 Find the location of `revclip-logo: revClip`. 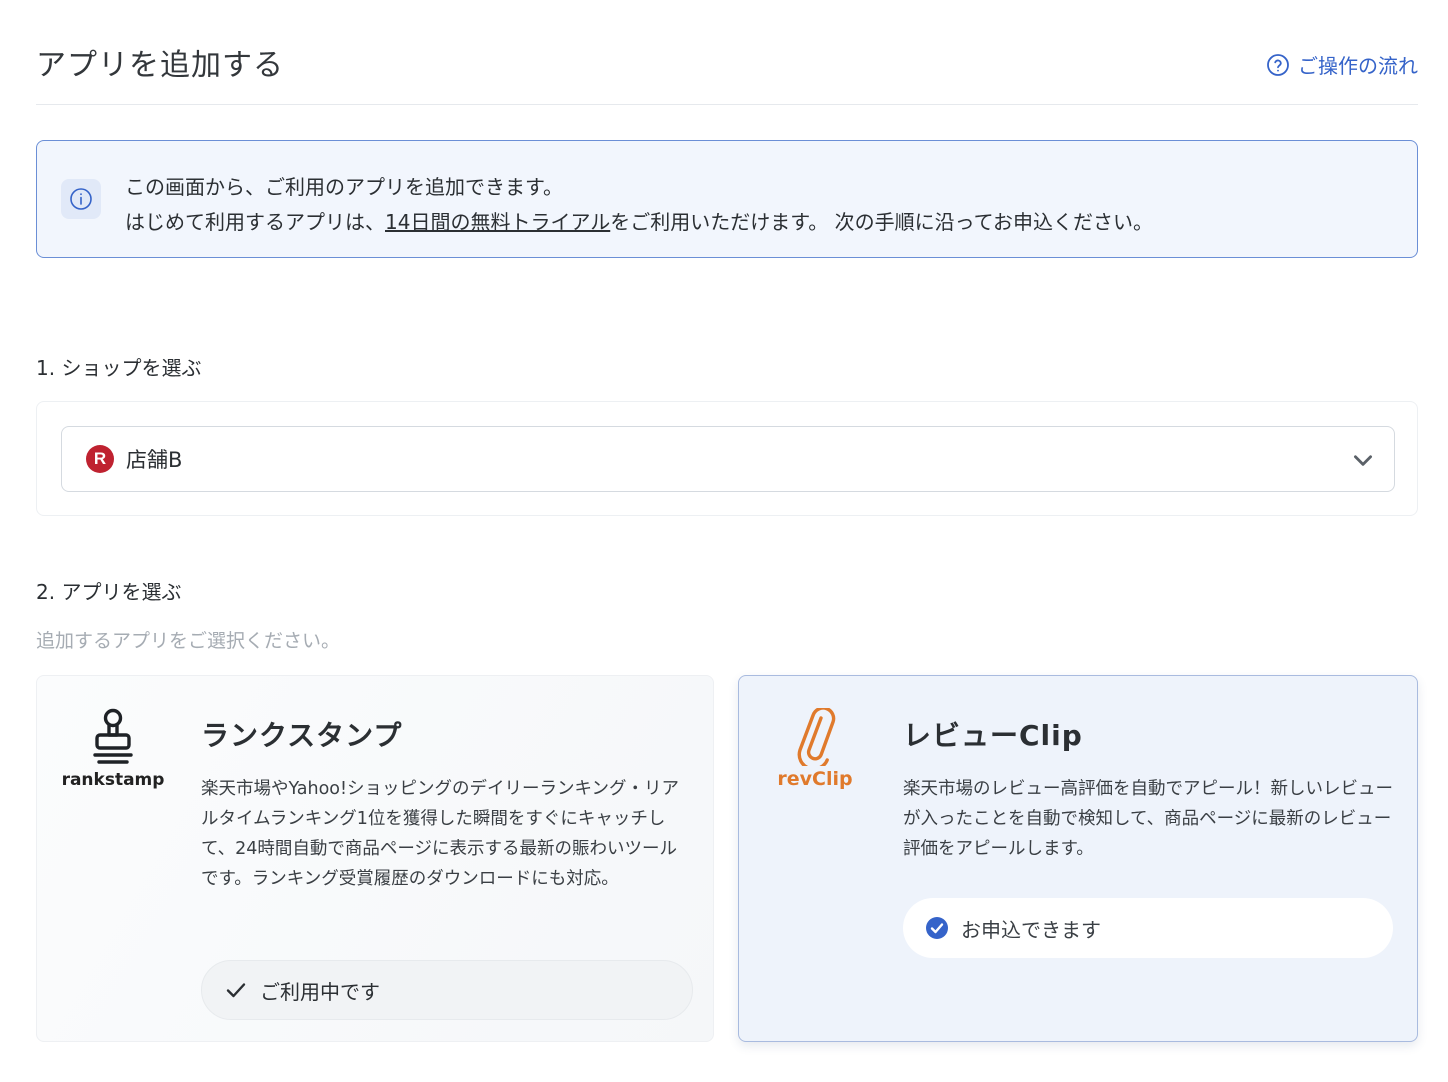

revclip-logo: revClip is located at coordinates (815, 749).